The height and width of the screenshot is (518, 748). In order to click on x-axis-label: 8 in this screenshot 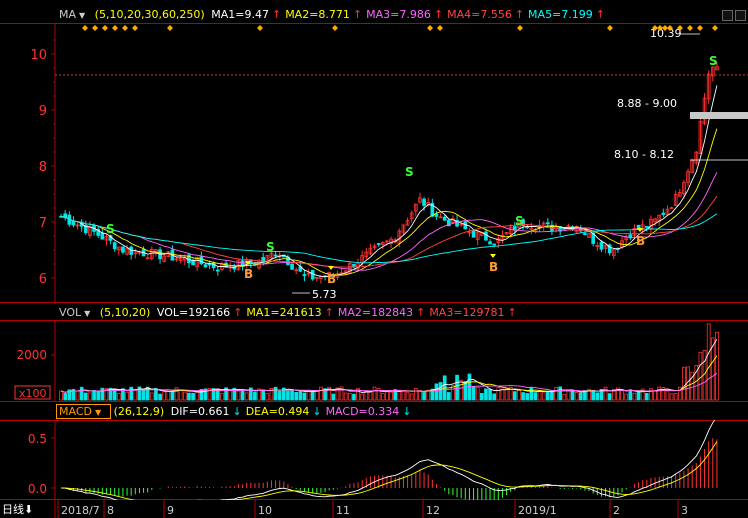, I will do `click(110, 510)`.